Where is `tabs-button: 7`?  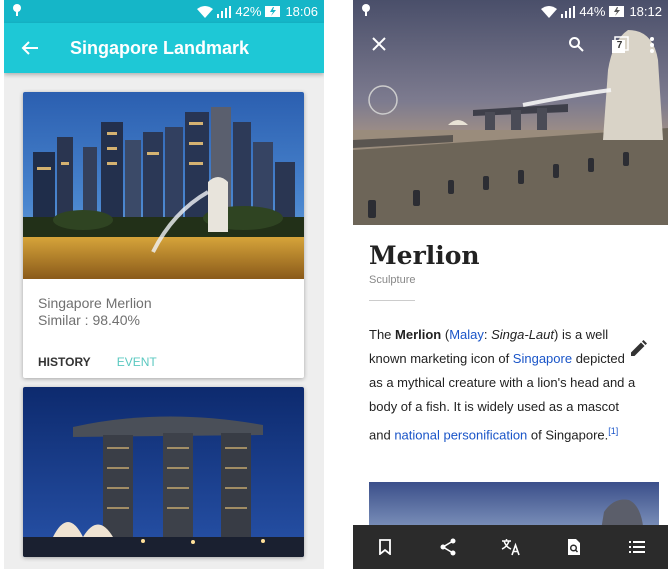 tabs-button: 7 is located at coordinates (620, 47).